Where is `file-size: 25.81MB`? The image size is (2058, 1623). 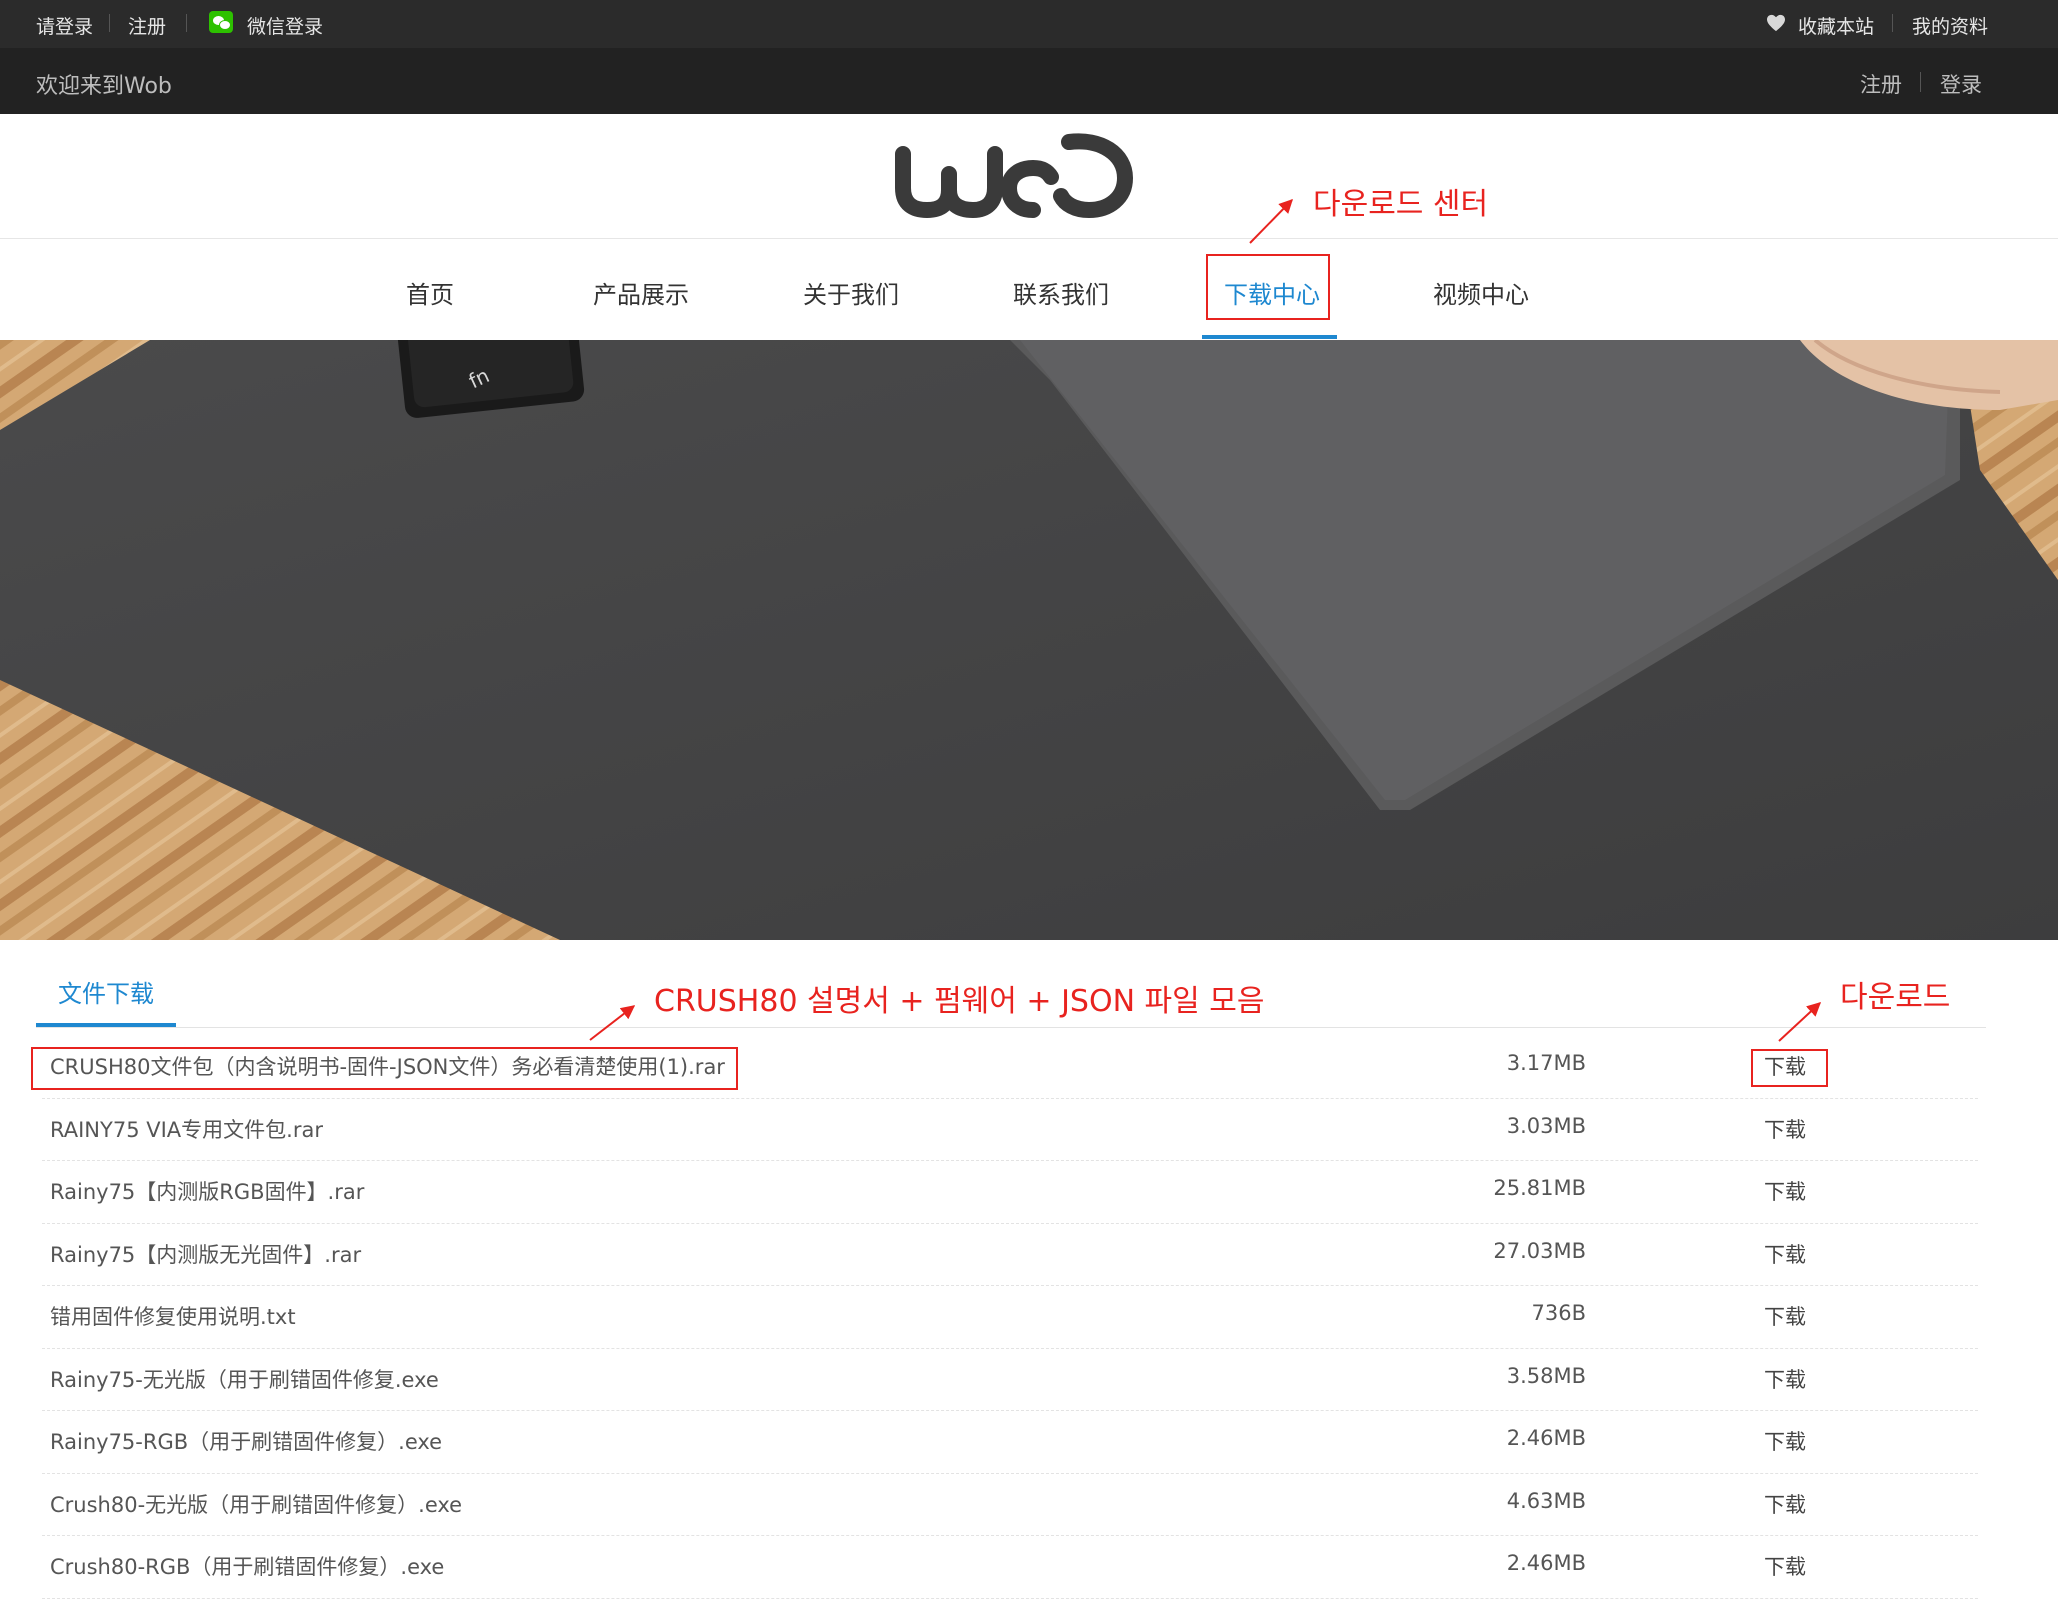
file-size: 25.81MB is located at coordinates (1539, 1188).